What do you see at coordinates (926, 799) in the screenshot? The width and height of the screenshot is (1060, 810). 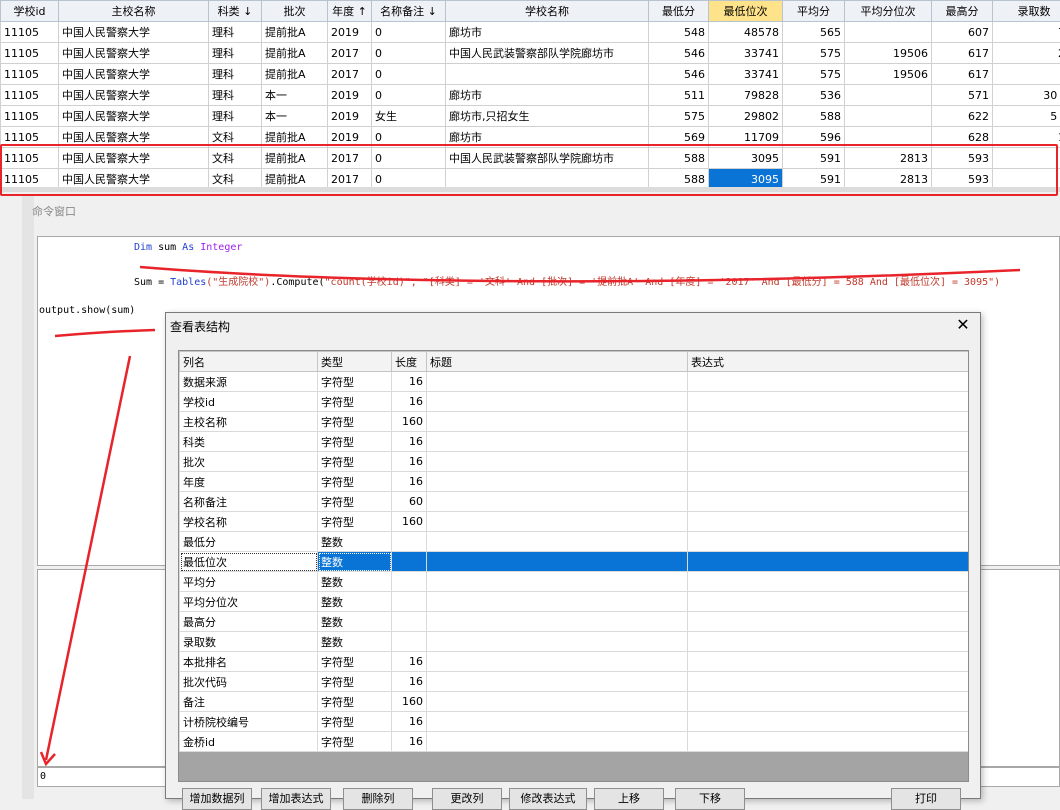 I see `dialog-button: 打印` at bounding box center [926, 799].